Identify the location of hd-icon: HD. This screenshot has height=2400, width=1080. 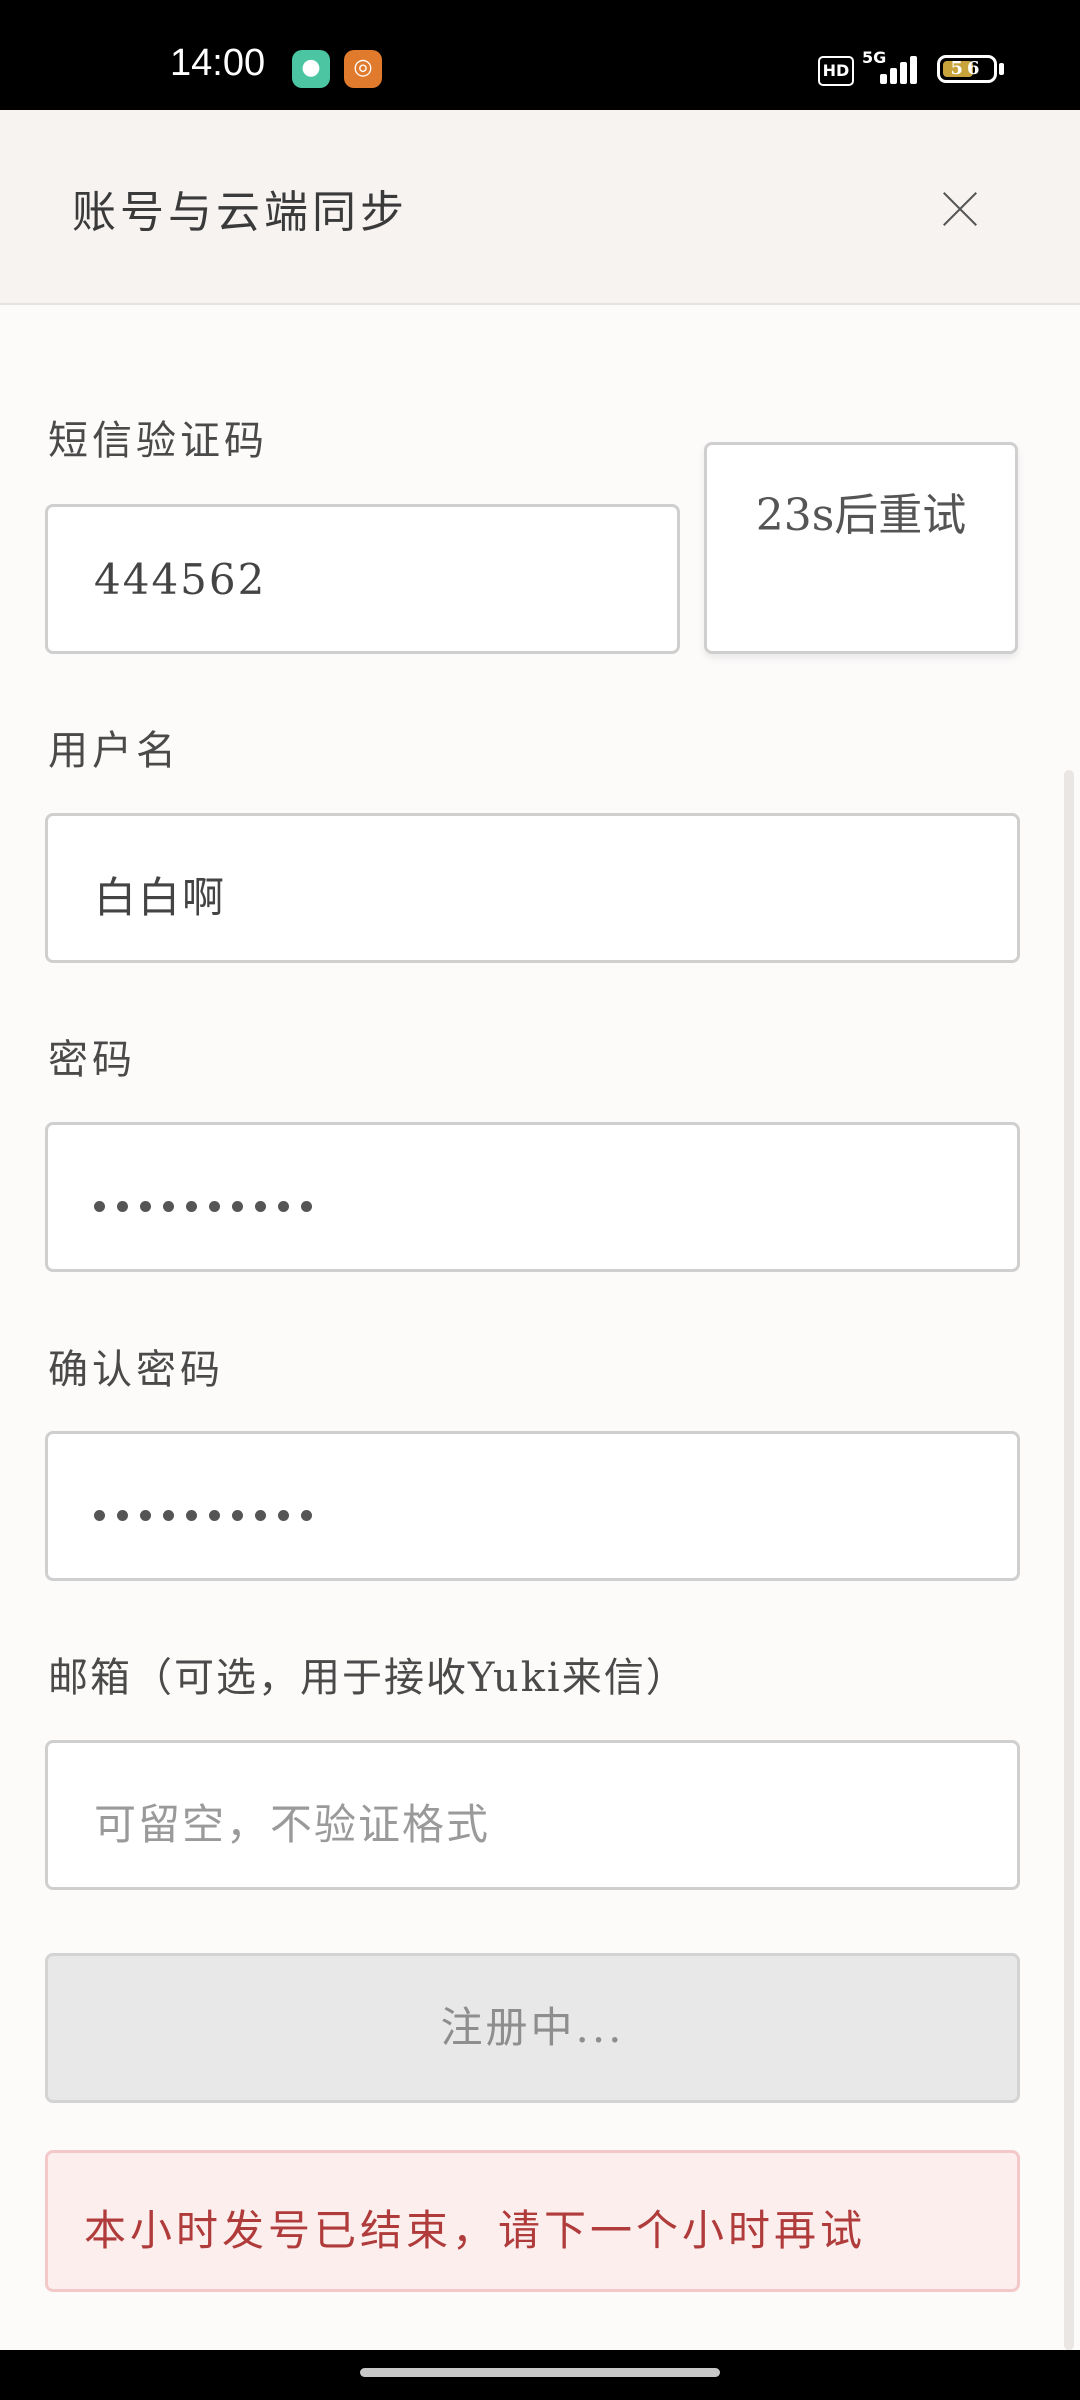
(836, 71).